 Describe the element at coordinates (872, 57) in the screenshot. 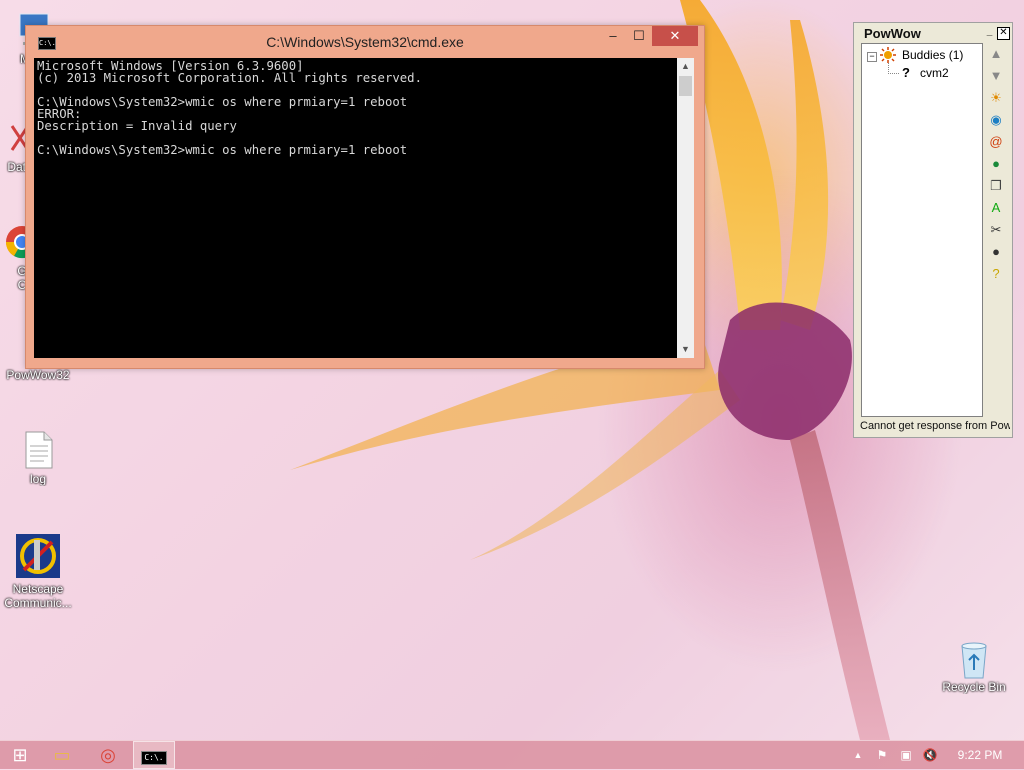

I see `tree-expander: −` at that location.